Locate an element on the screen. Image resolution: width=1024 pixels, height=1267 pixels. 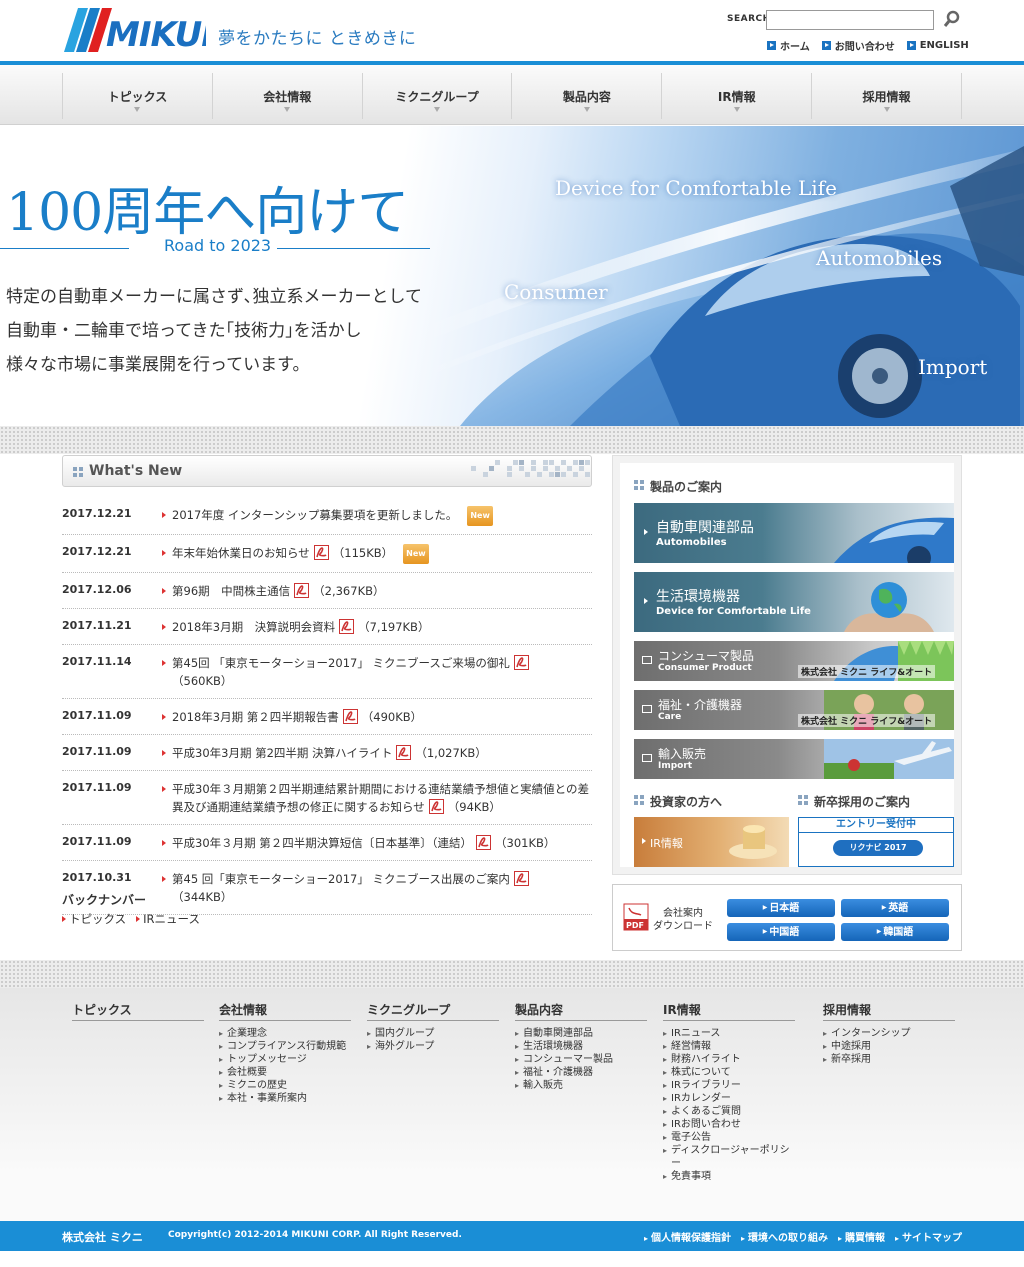
news-link: 2018年3月期 決算説明会資料 （7,197KB） is located at coordinates (377, 627).